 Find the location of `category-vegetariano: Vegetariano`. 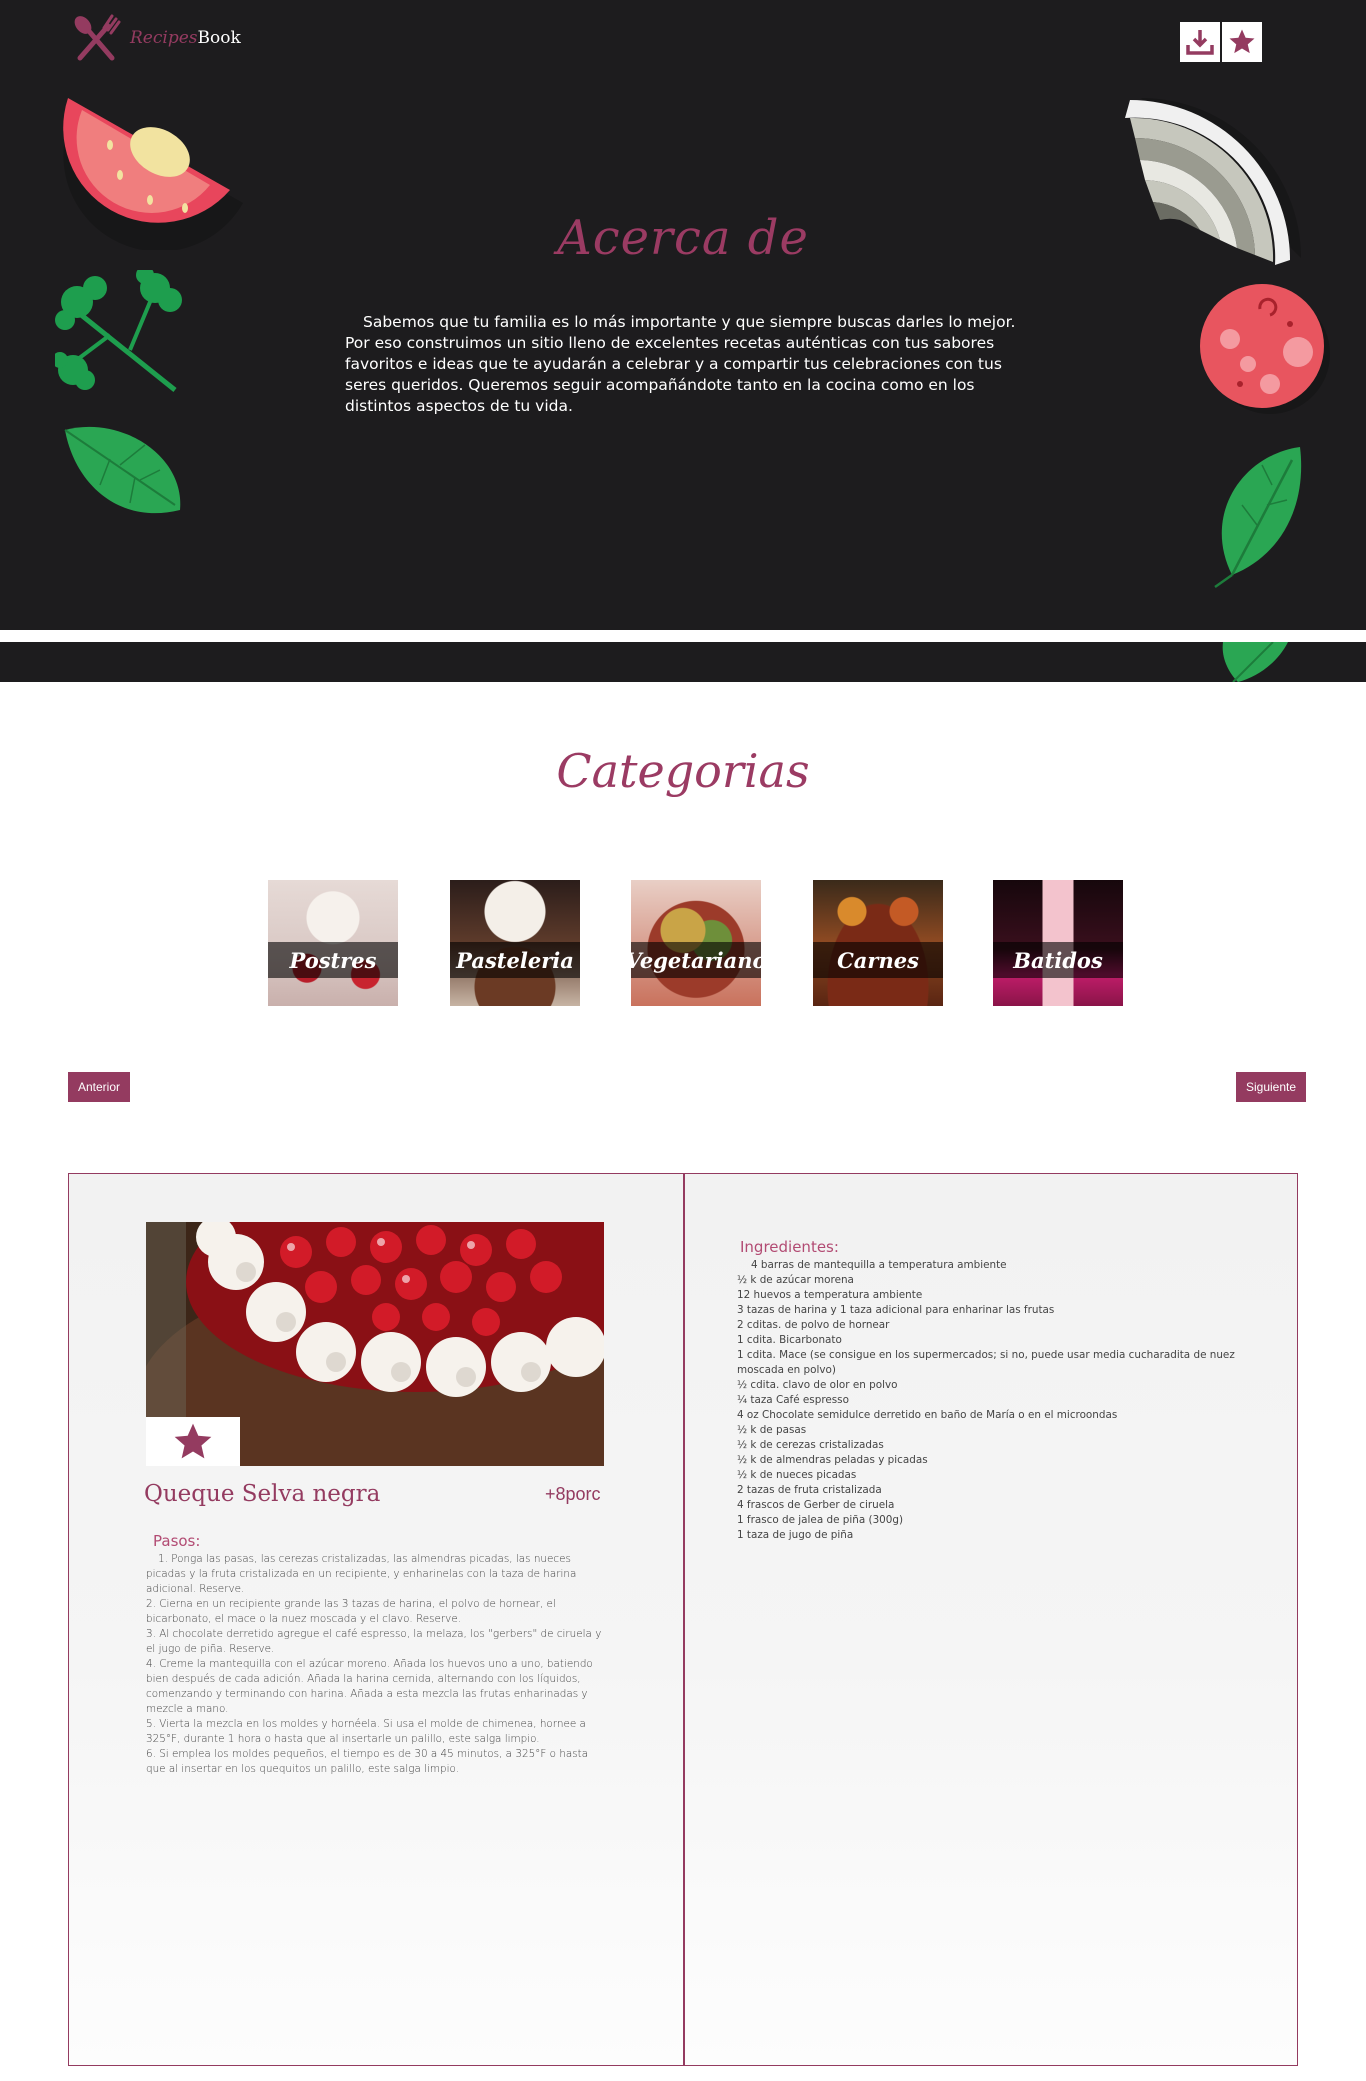

category-vegetariano: Vegetariano is located at coordinates (696, 943).